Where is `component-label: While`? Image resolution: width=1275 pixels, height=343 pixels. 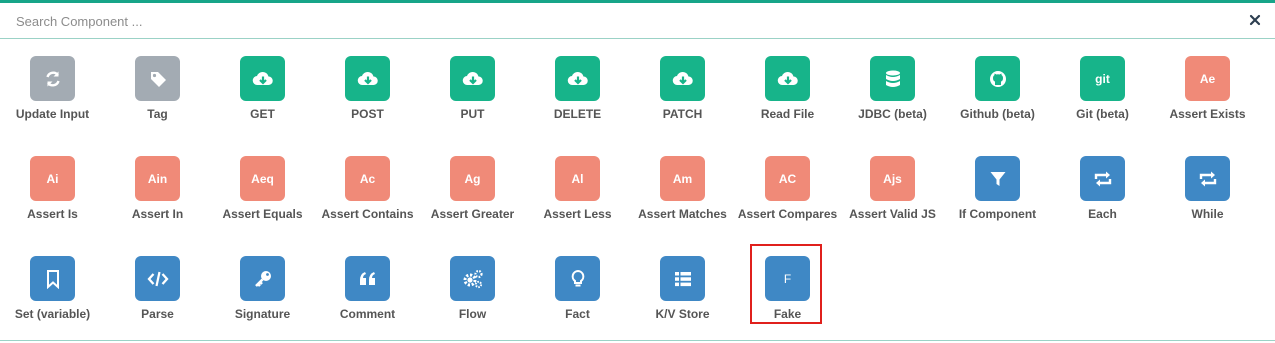
component-label: While is located at coordinates (1207, 214).